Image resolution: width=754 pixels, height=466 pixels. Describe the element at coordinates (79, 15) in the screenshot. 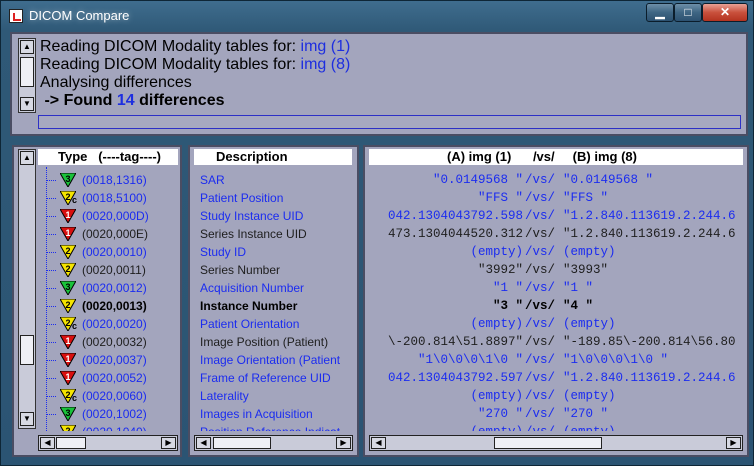

I see `window-title: DICOM Compare` at that location.